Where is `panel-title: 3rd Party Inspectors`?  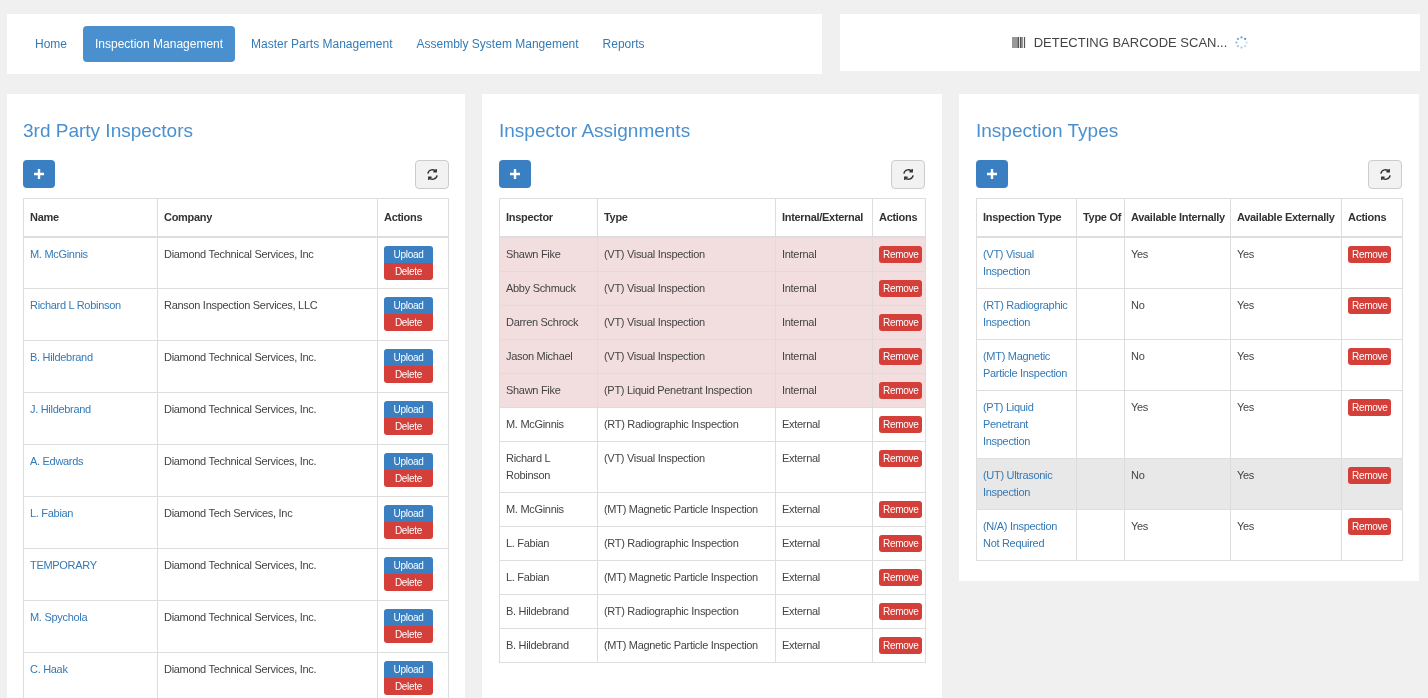
panel-title: 3rd Party Inspectors is located at coordinates (109, 131).